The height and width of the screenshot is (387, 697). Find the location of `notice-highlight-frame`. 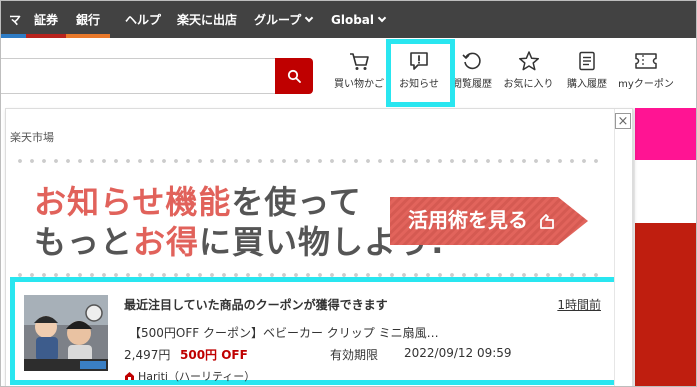

notice-highlight-frame is located at coordinates (420, 73).